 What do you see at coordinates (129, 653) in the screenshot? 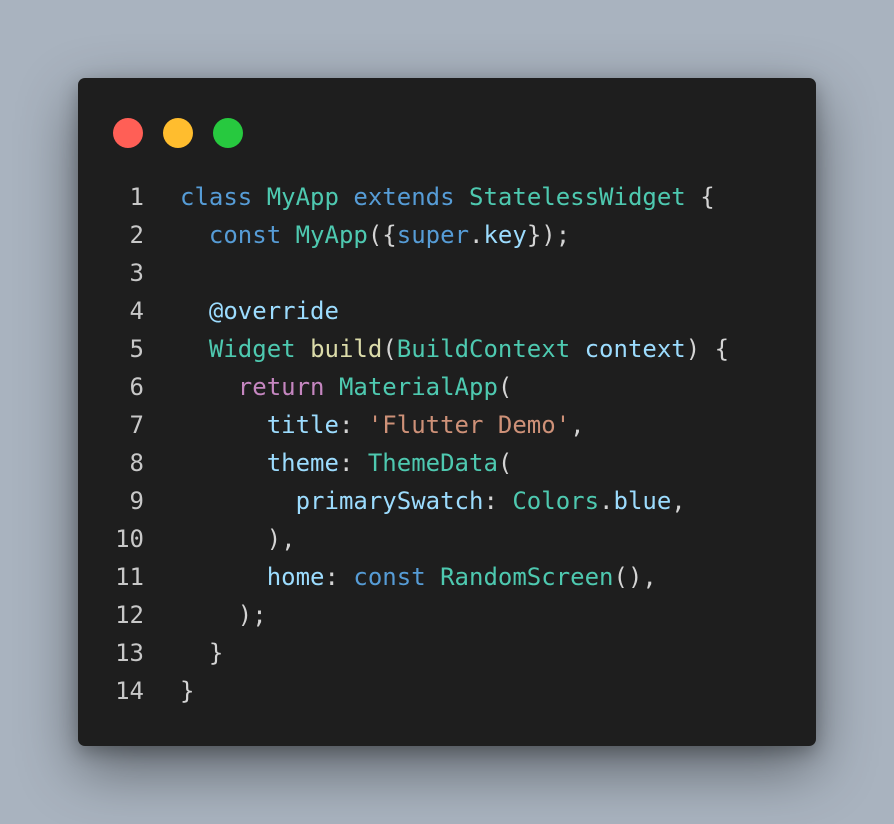
I see `line-number: 13` at bounding box center [129, 653].